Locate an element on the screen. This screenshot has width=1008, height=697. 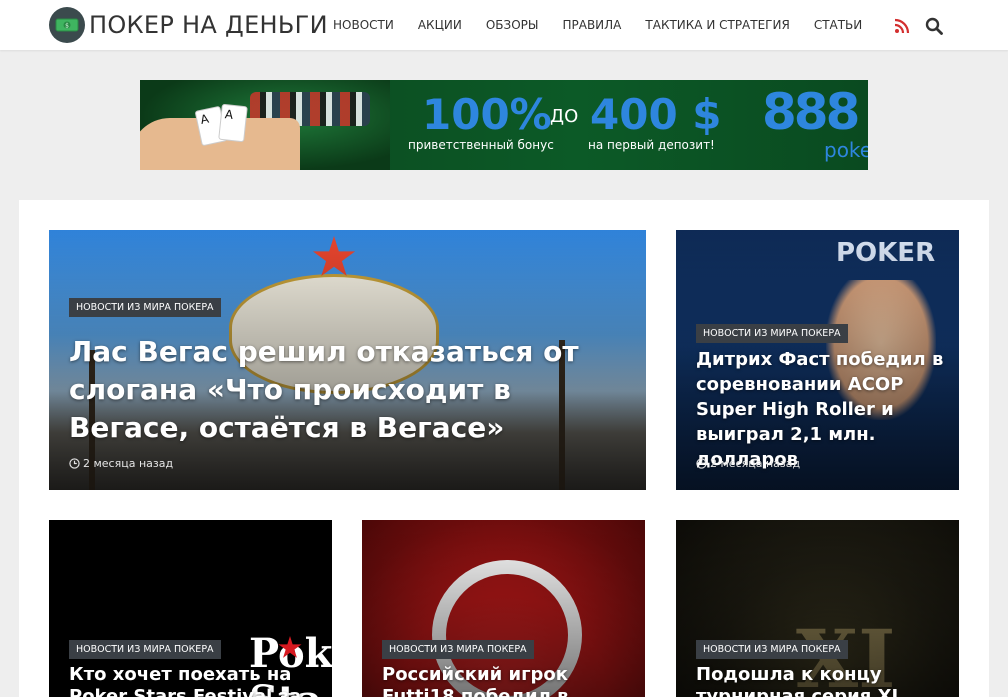
banner-deposit-text: на первый депозит! is located at coordinates (651, 145).